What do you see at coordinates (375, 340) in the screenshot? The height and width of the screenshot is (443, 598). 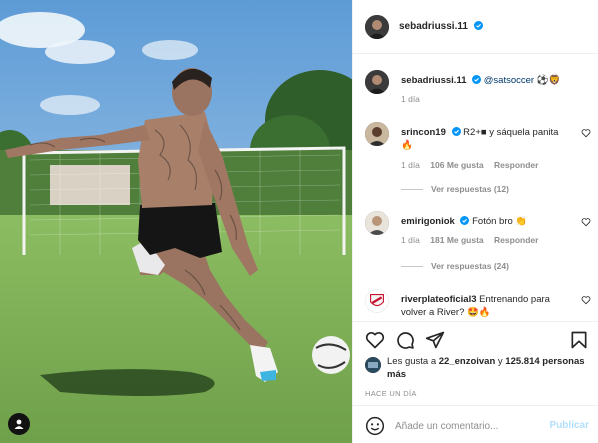 I see `heart-icon` at bounding box center [375, 340].